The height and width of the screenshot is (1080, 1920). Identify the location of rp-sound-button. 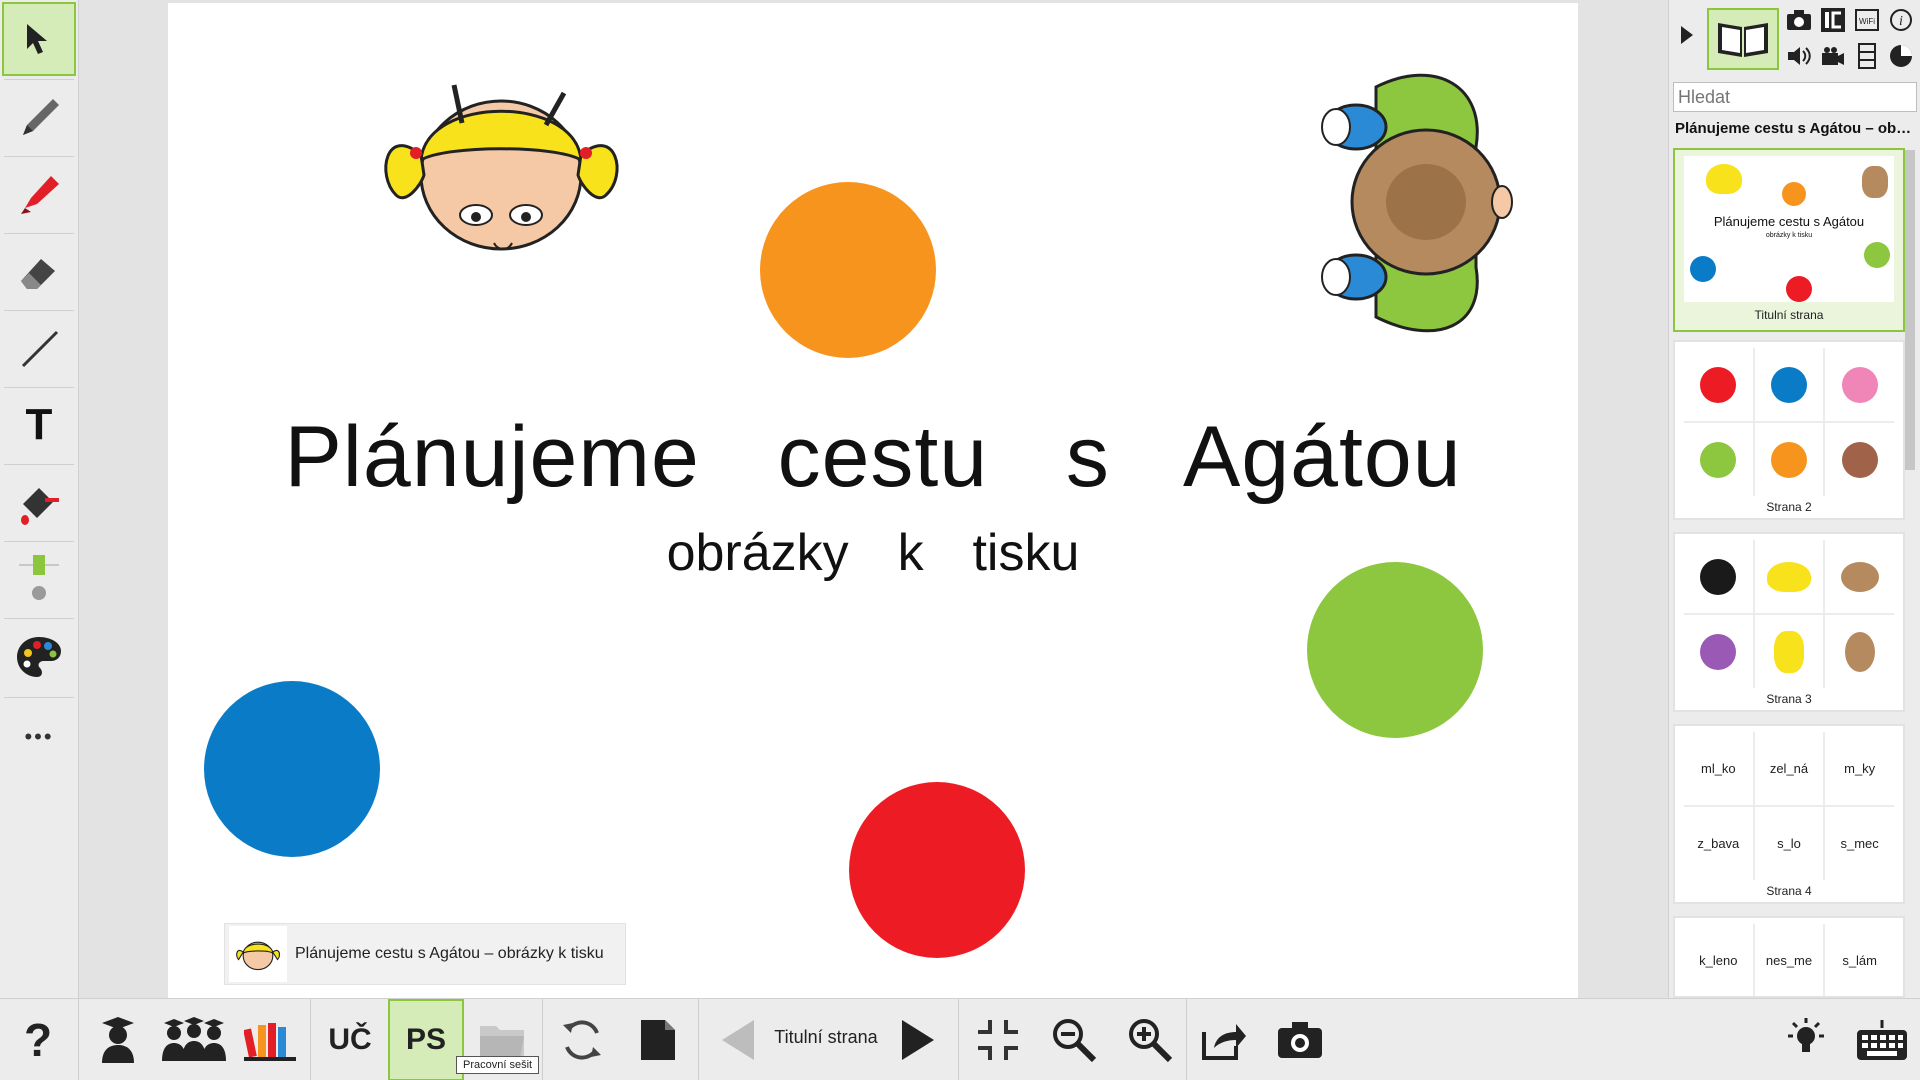
(1799, 56).